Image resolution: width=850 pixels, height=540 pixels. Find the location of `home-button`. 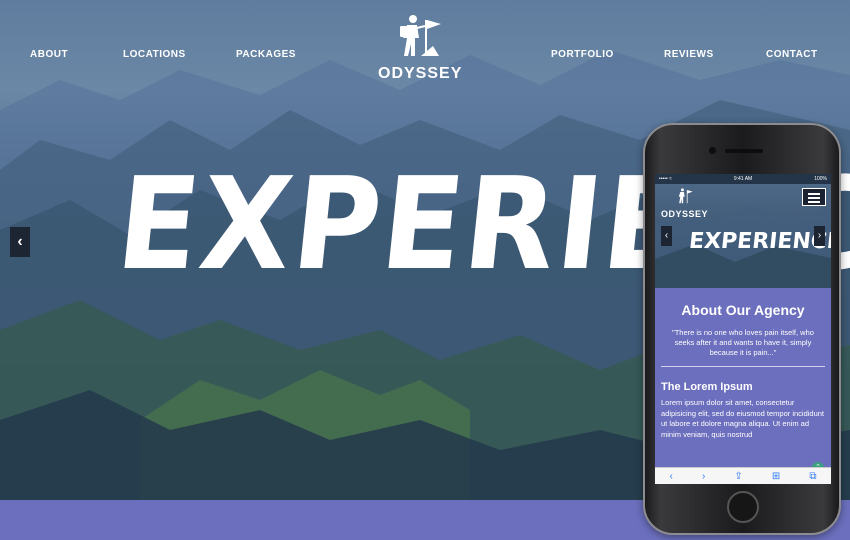

home-button is located at coordinates (743, 507).